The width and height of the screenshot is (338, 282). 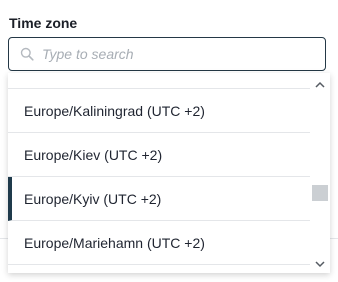 I want to click on option-europe-kaliningrad: Europe/Kaliningrad (UTC +2), so click(x=159, y=111).